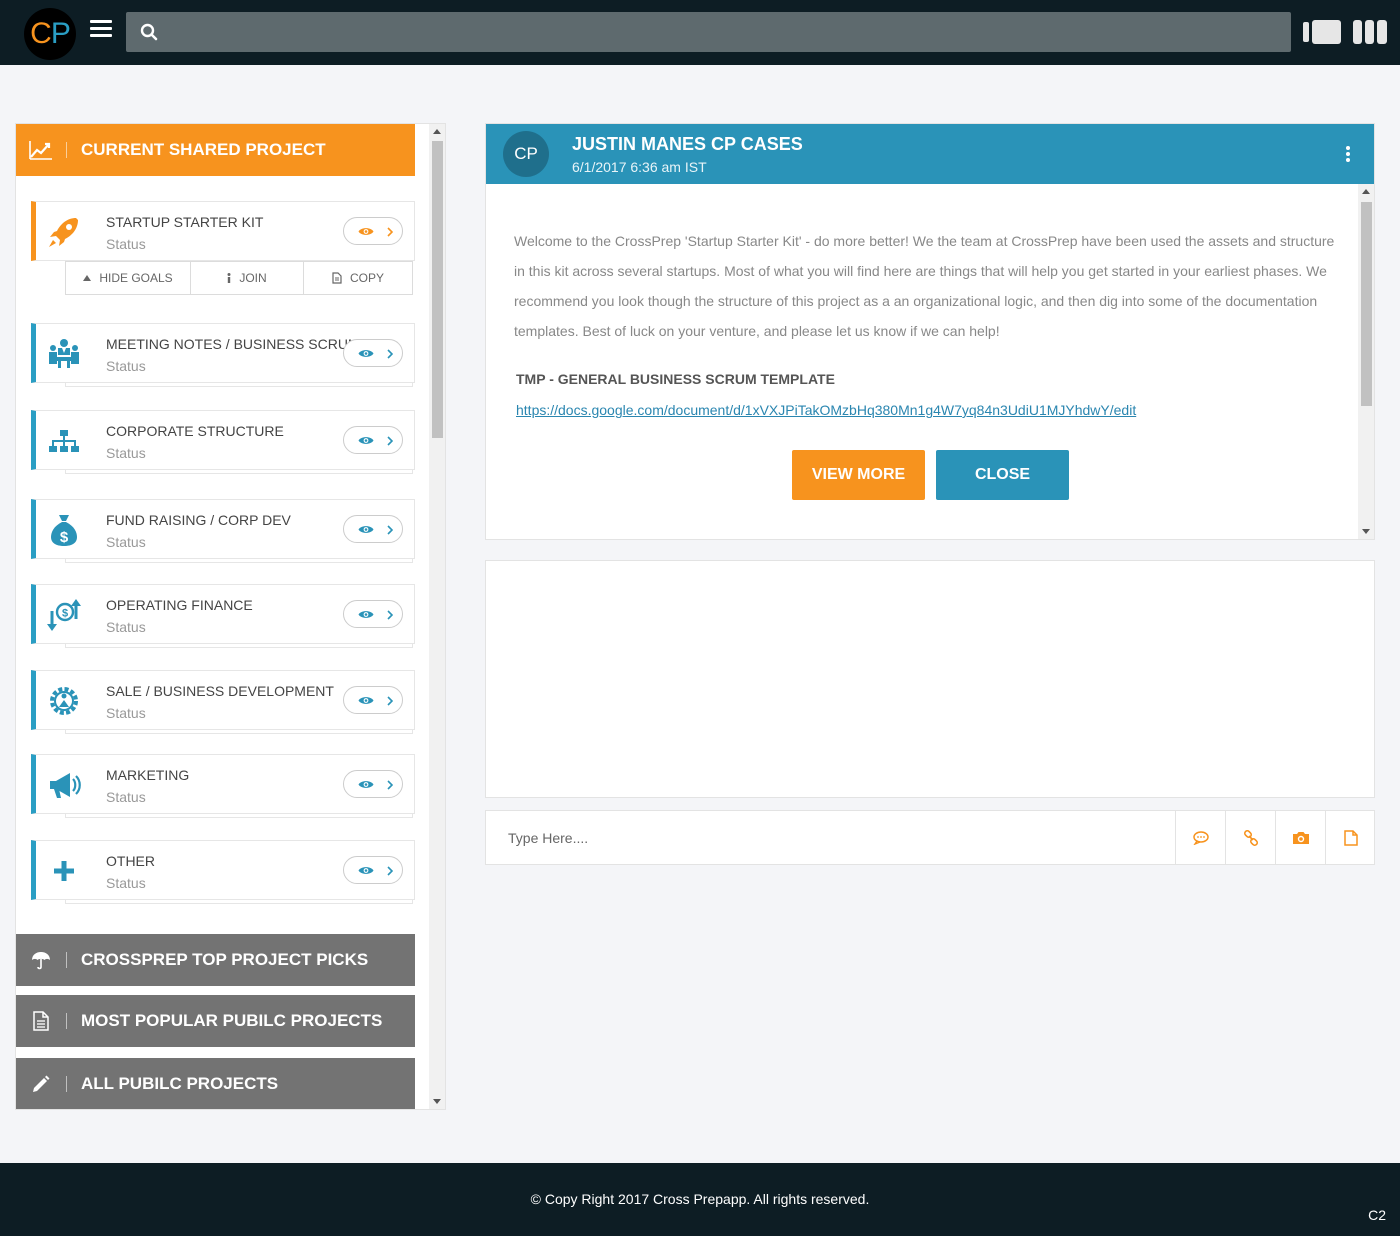 The height and width of the screenshot is (1236, 1400). I want to click on umbrella-icon, so click(41, 961).